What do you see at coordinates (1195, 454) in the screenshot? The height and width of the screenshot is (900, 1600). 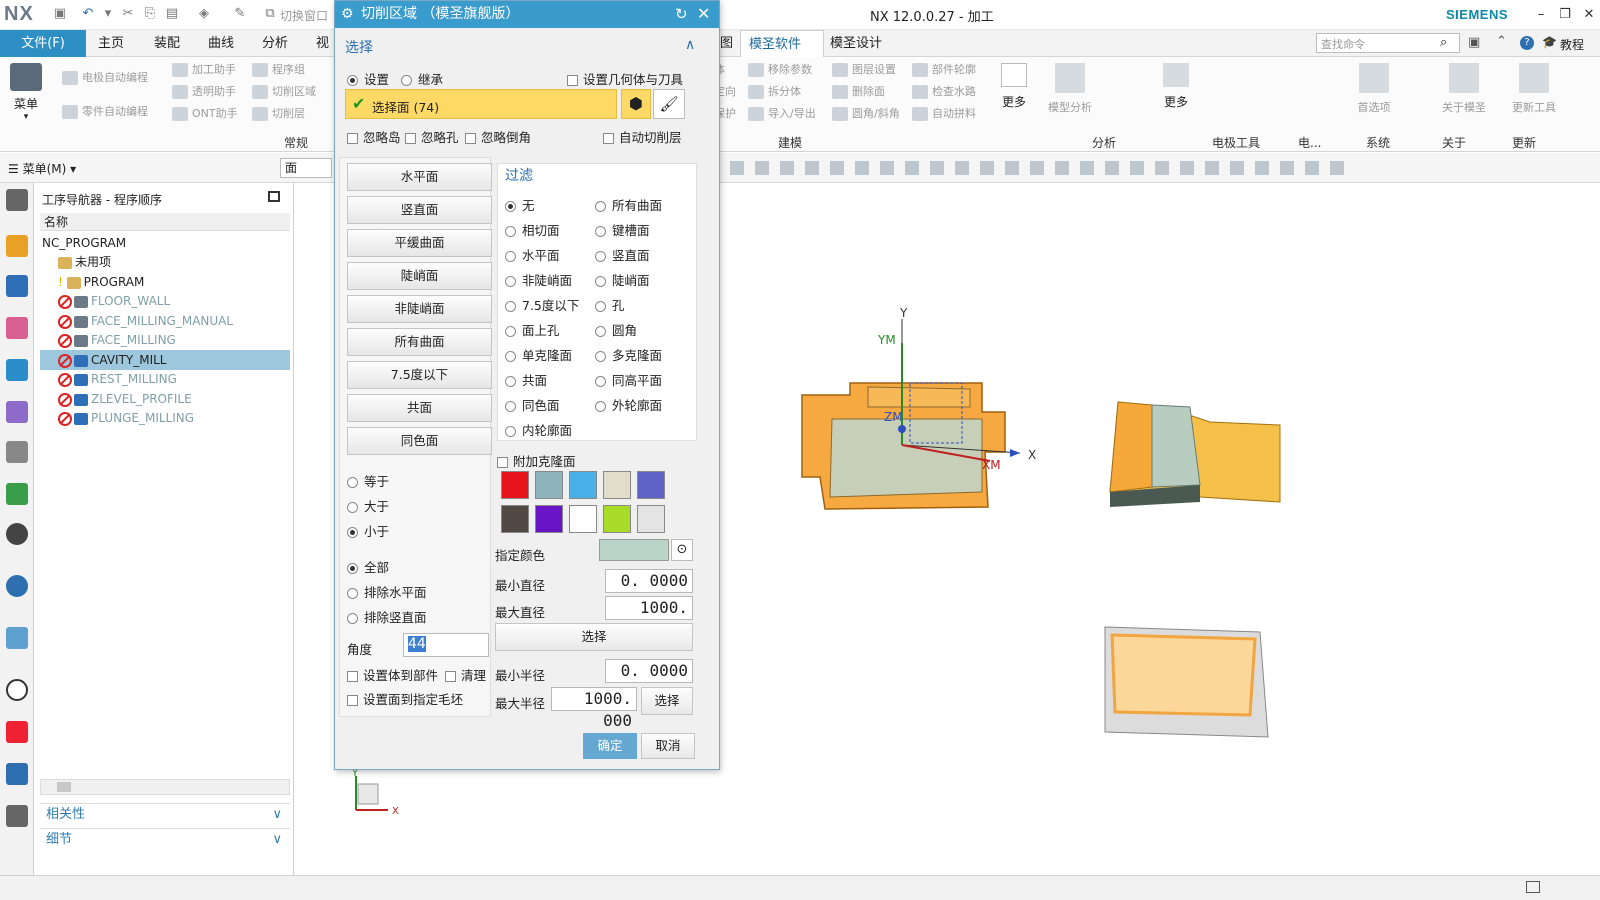 I see `part-block` at bounding box center [1195, 454].